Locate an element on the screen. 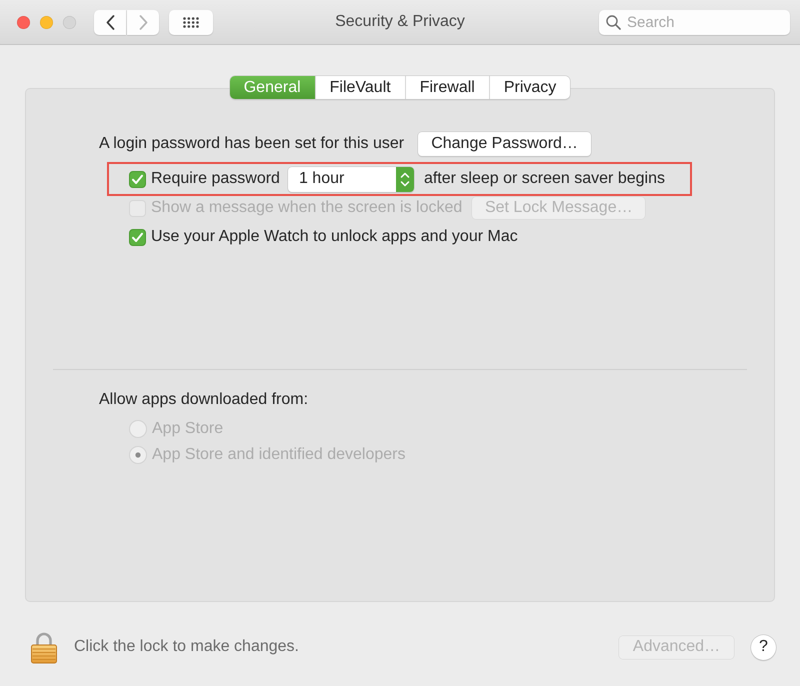 Image resolution: width=800 pixels, height=686 pixels. option-suffix-text: after sleep or screen saver begins is located at coordinates (544, 179).